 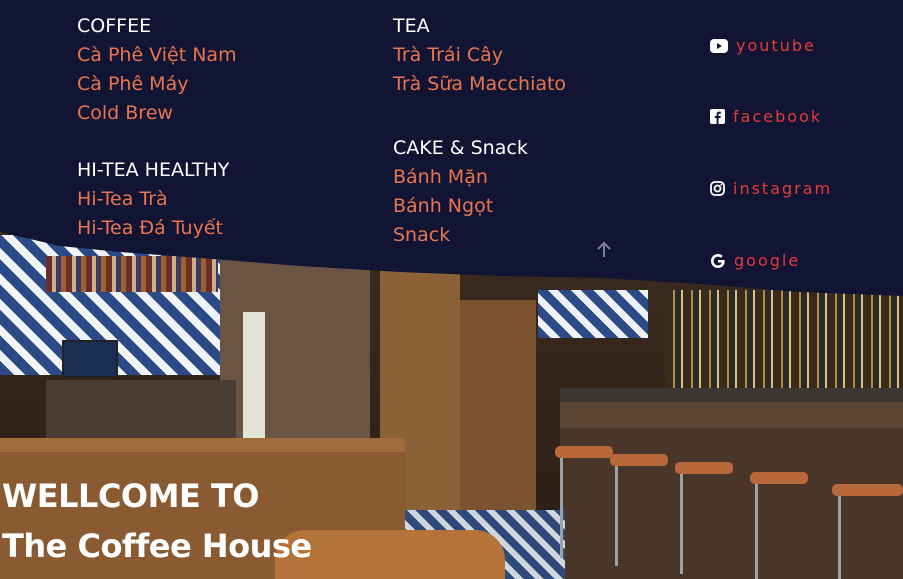 What do you see at coordinates (479, 84) in the screenshot?
I see `menu-link: Trà Sữa Macchiato` at bounding box center [479, 84].